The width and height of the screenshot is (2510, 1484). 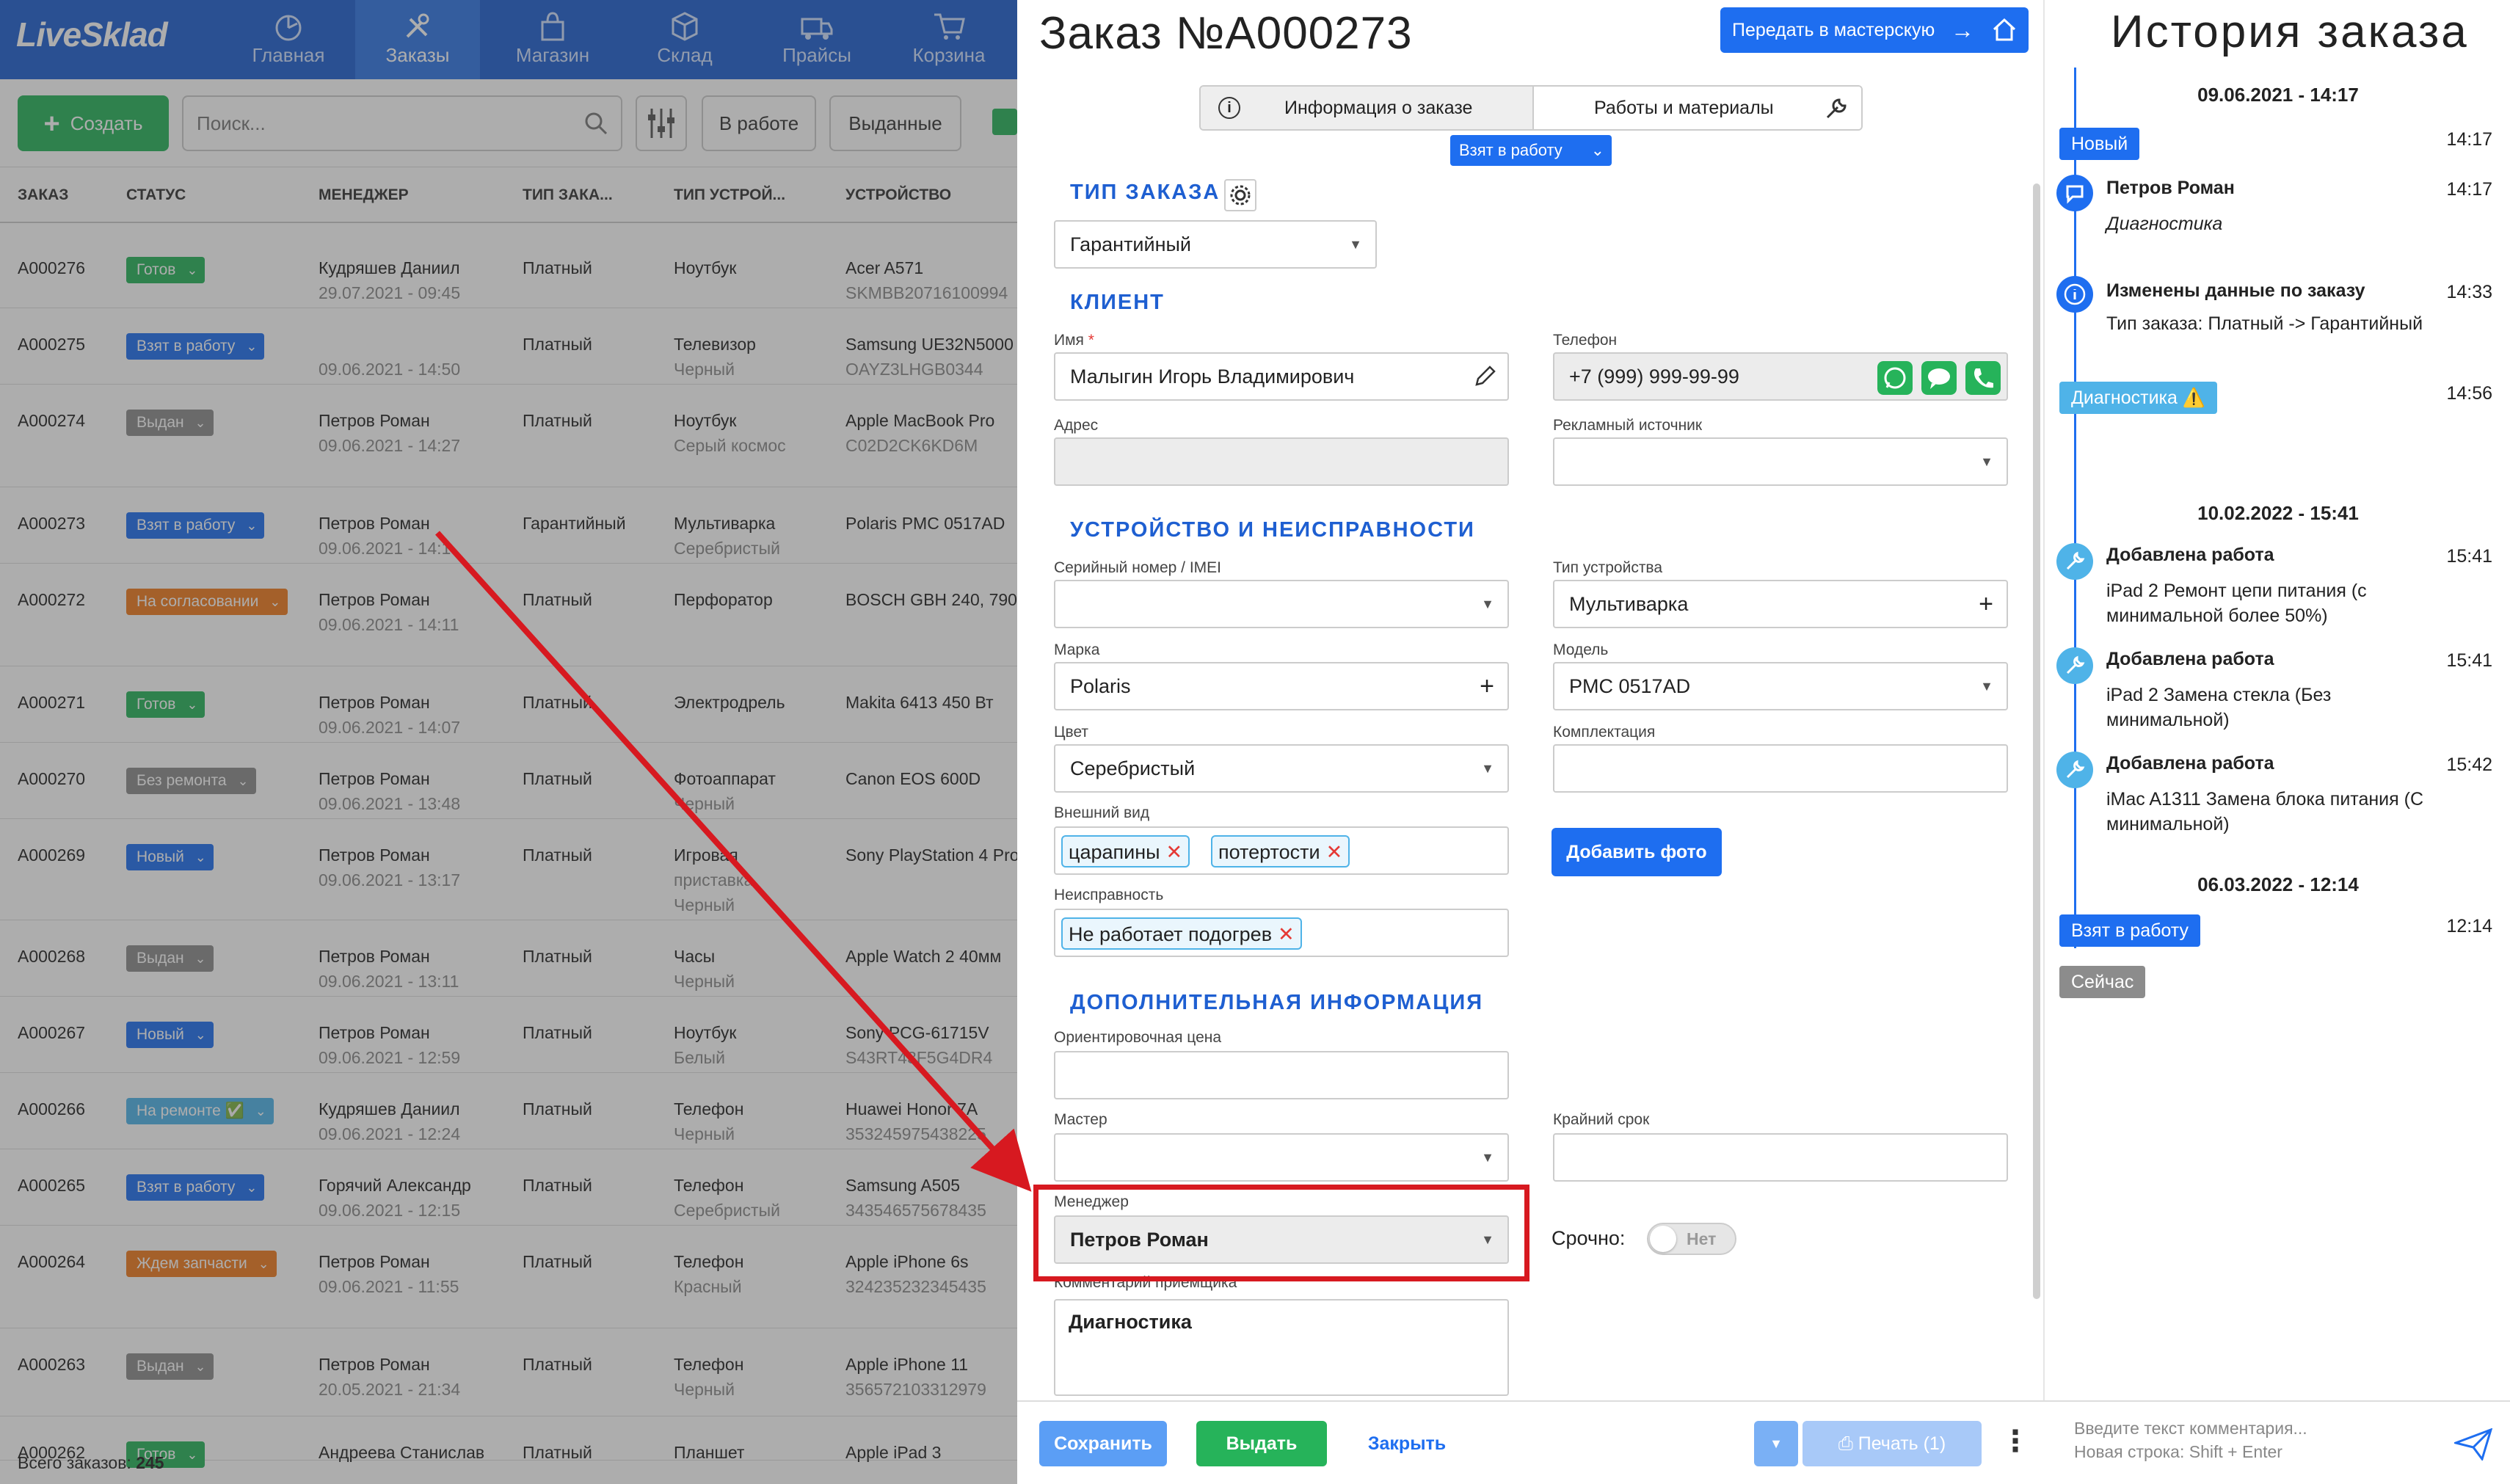 What do you see at coordinates (1597, 150) in the screenshot?
I see `chevron-down-icon: ⌄` at bounding box center [1597, 150].